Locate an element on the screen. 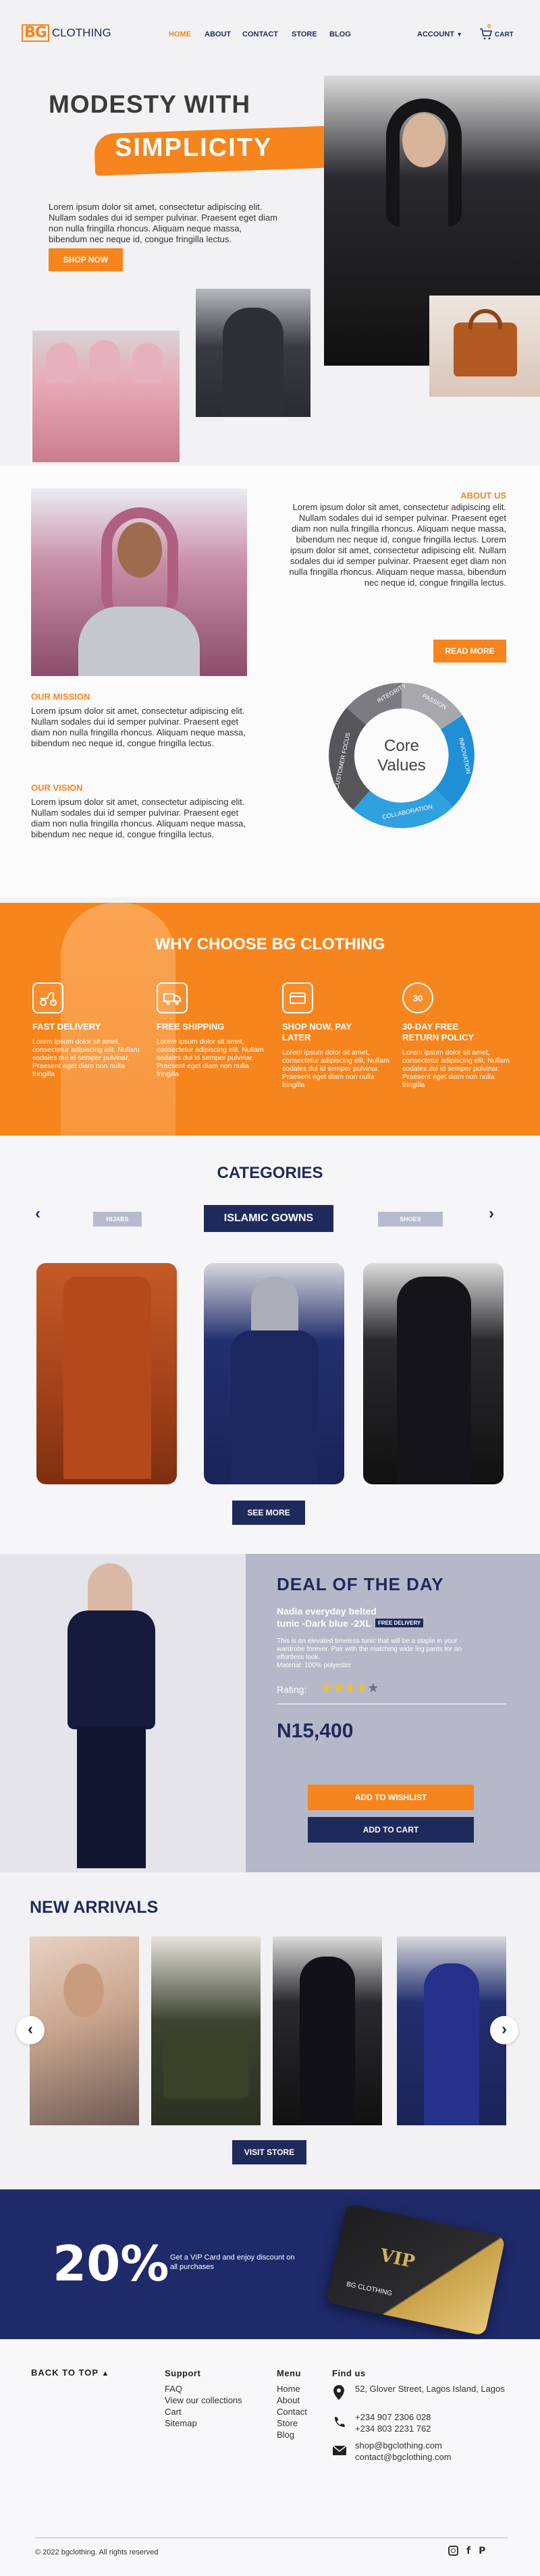  nav-home: HOME is located at coordinates (180, 34).